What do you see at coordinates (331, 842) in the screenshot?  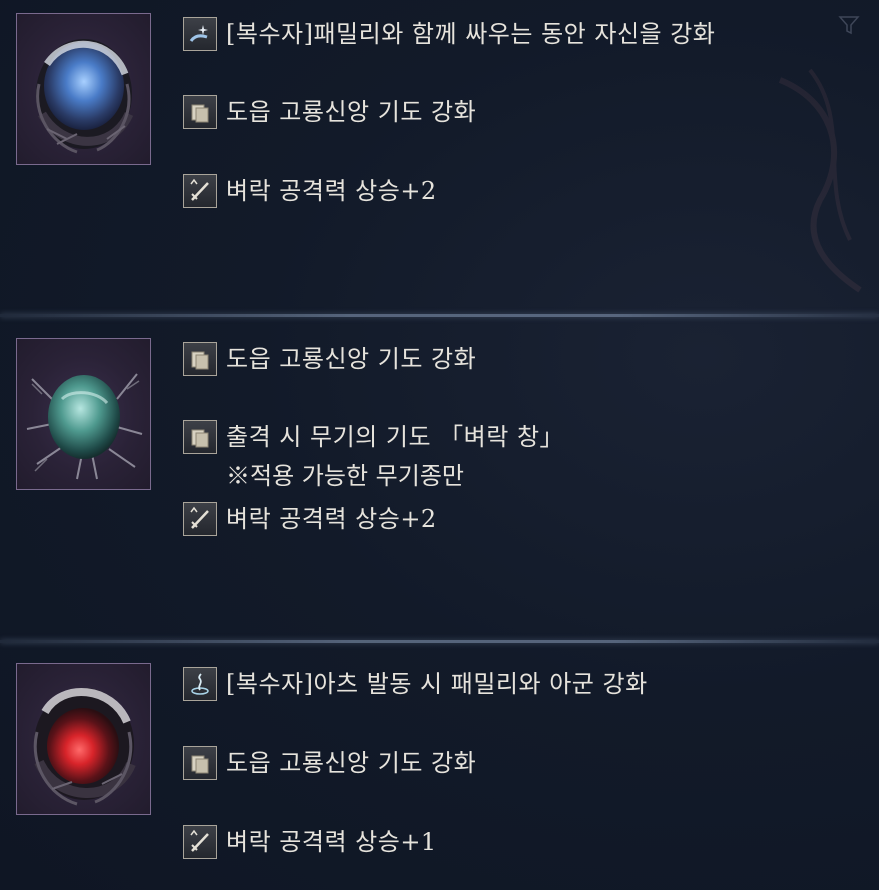 I see `effect-text: 벼락 공격력 상승+1` at bounding box center [331, 842].